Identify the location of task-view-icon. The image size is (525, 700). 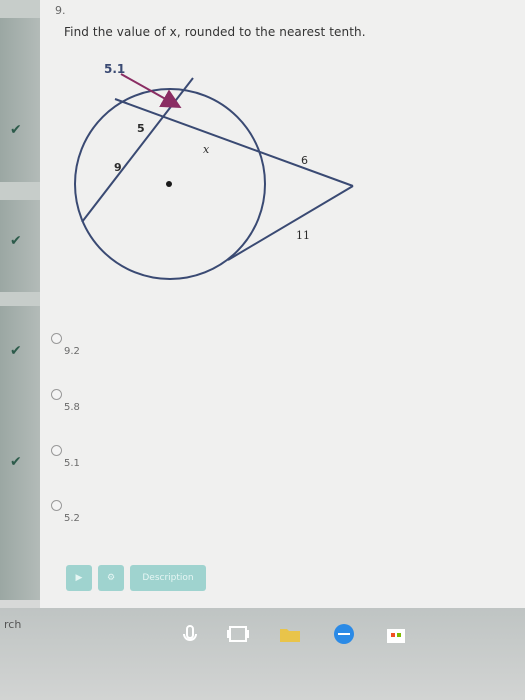
(238, 634).